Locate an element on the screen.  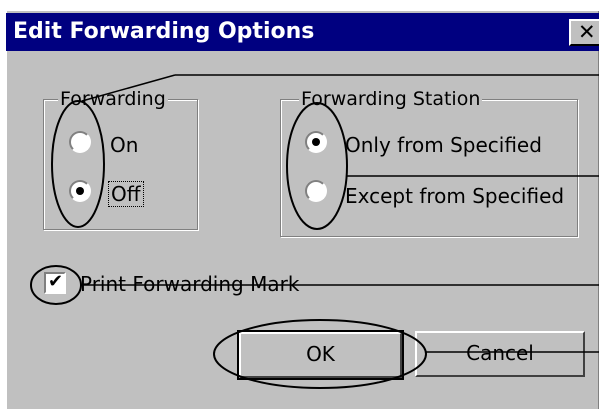
close-button: ✕ is located at coordinates (584, 32).